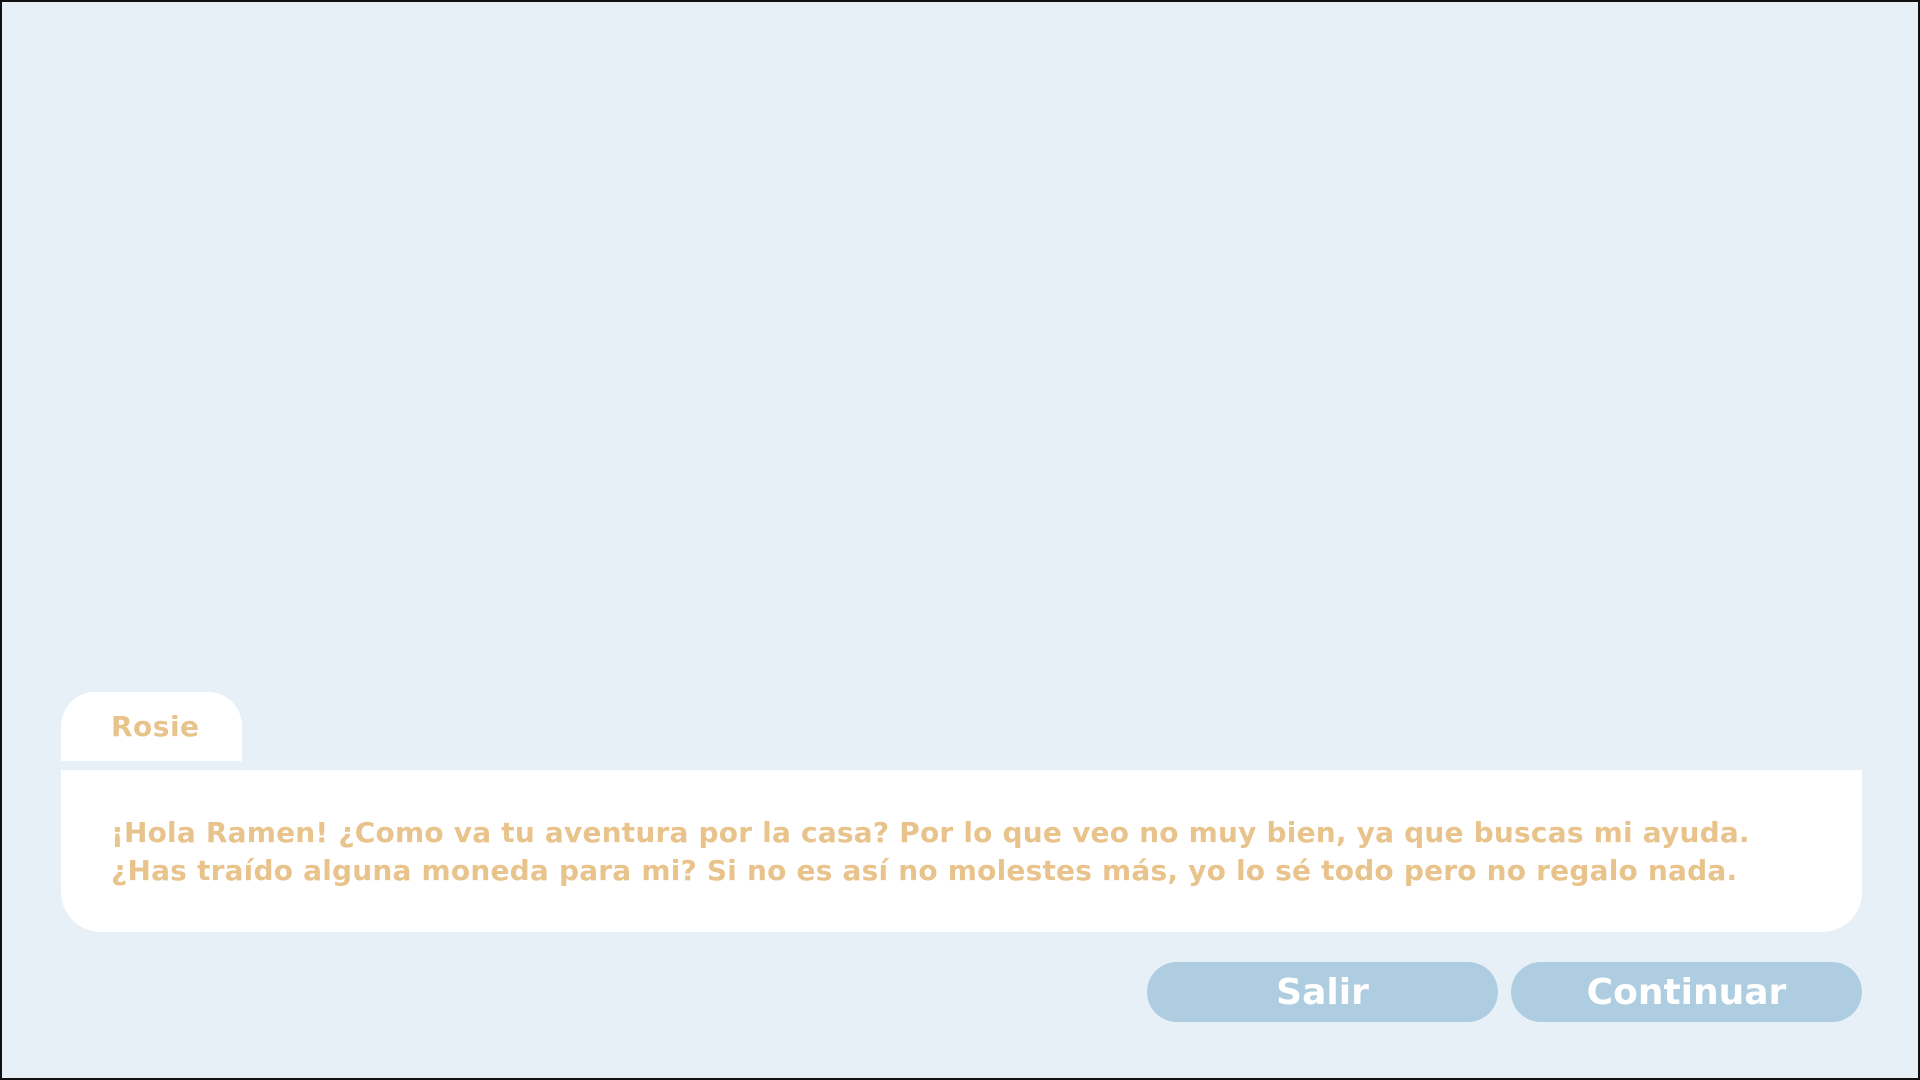 This screenshot has width=1920, height=1080. What do you see at coordinates (155, 726) in the screenshot?
I see `speaker-name: Rosie` at bounding box center [155, 726].